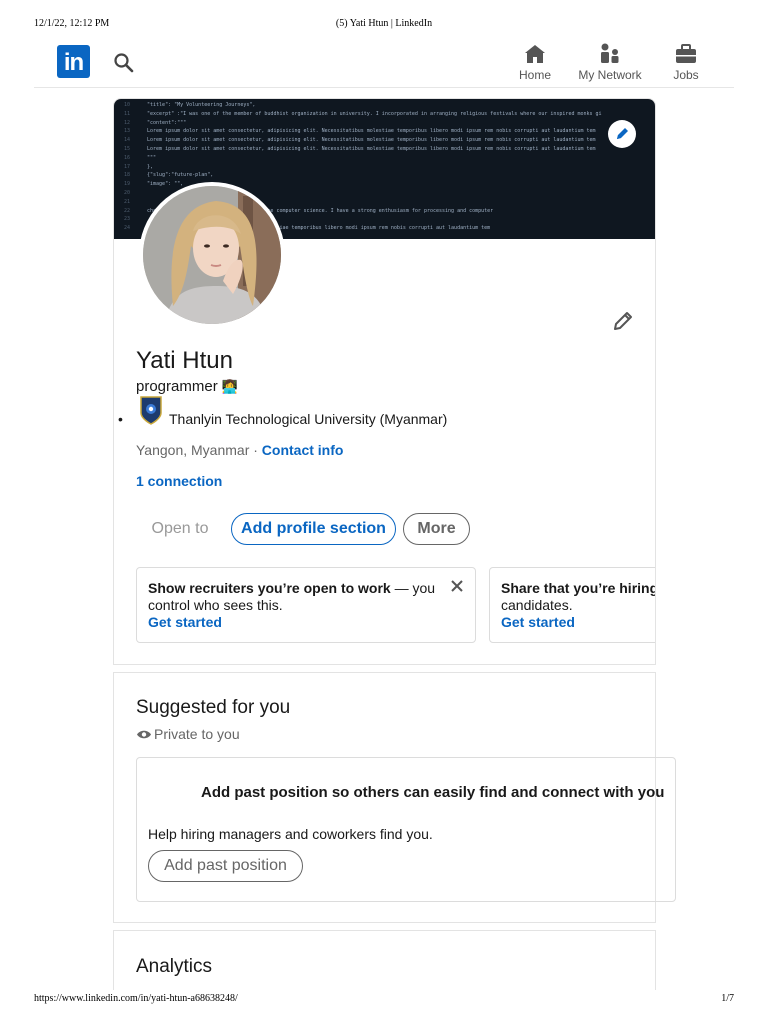  What do you see at coordinates (230, 386) in the screenshot?
I see `technologist-emoji: 👩‍💻` at bounding box center [230, 386].